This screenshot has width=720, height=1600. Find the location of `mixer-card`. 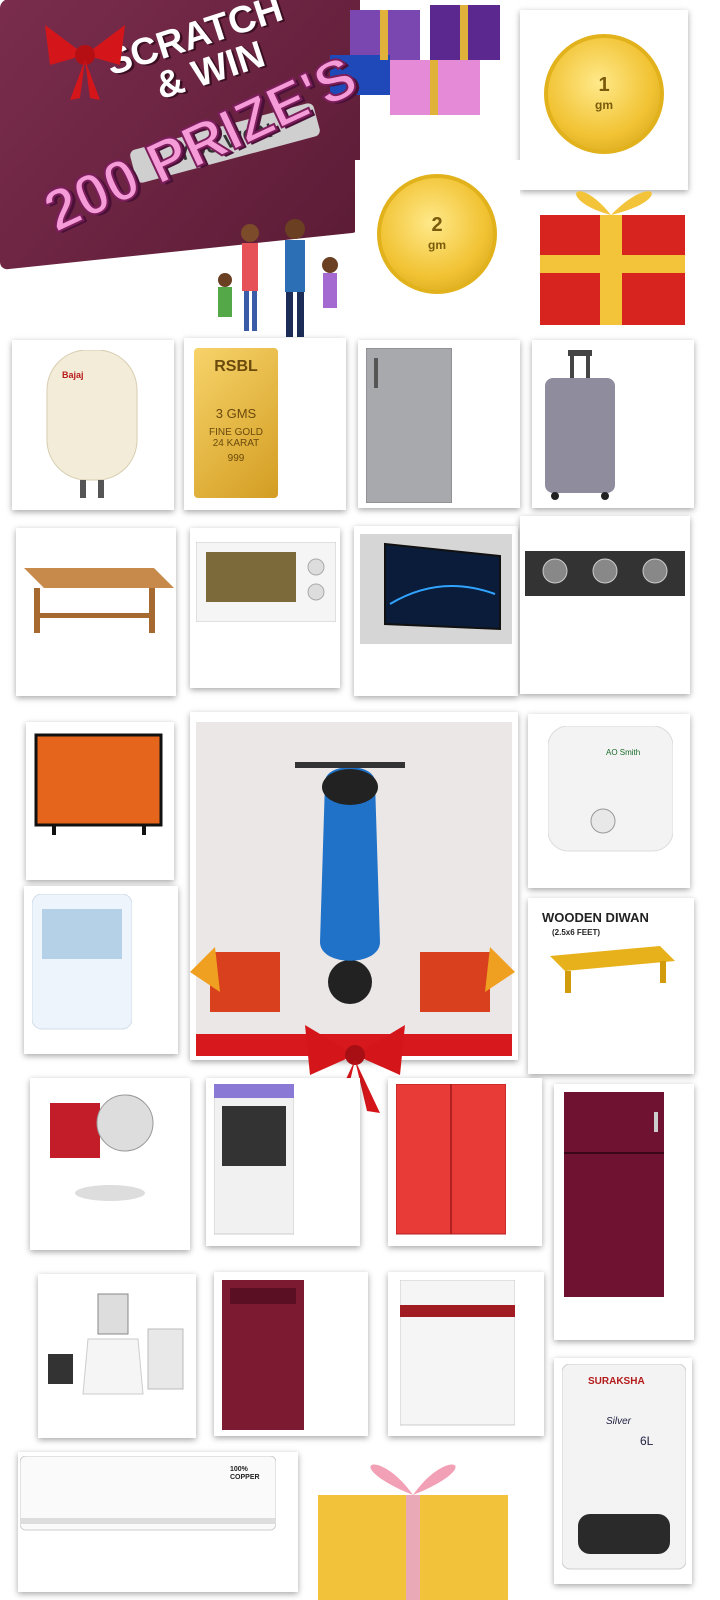

mixer-card is located at coordinates (110, 1164).